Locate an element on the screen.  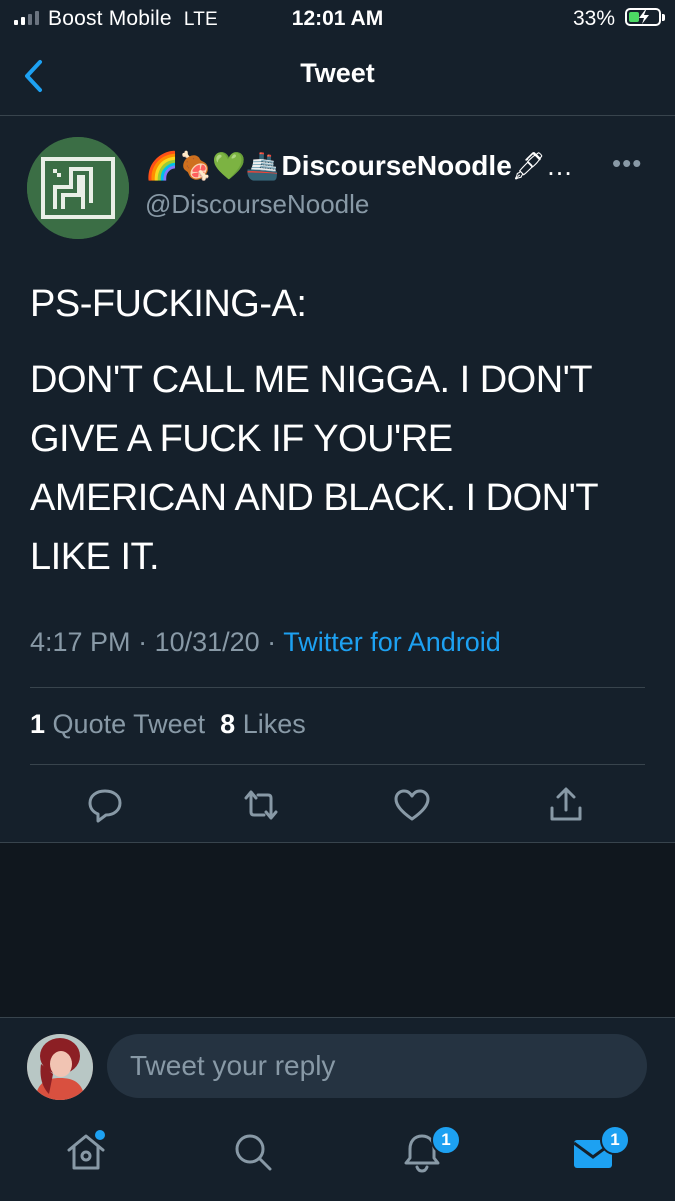
snake-logo-icon is located at coordinates (78, 188).